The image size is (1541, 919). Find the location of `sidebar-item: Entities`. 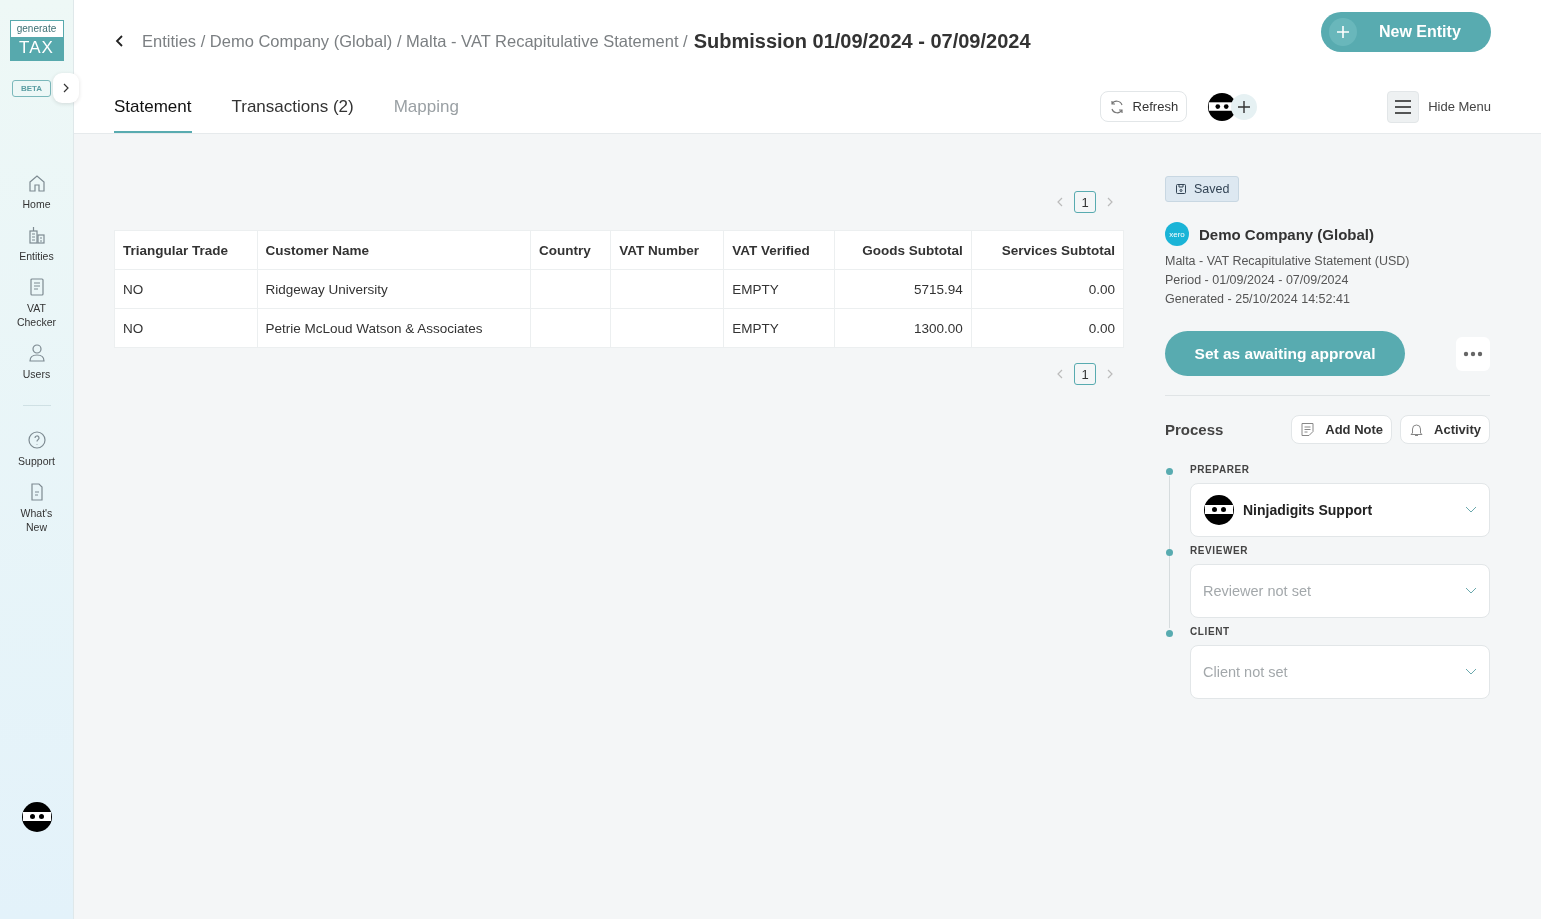

sidebar-item: Entities is located at coordinates (36, 244).